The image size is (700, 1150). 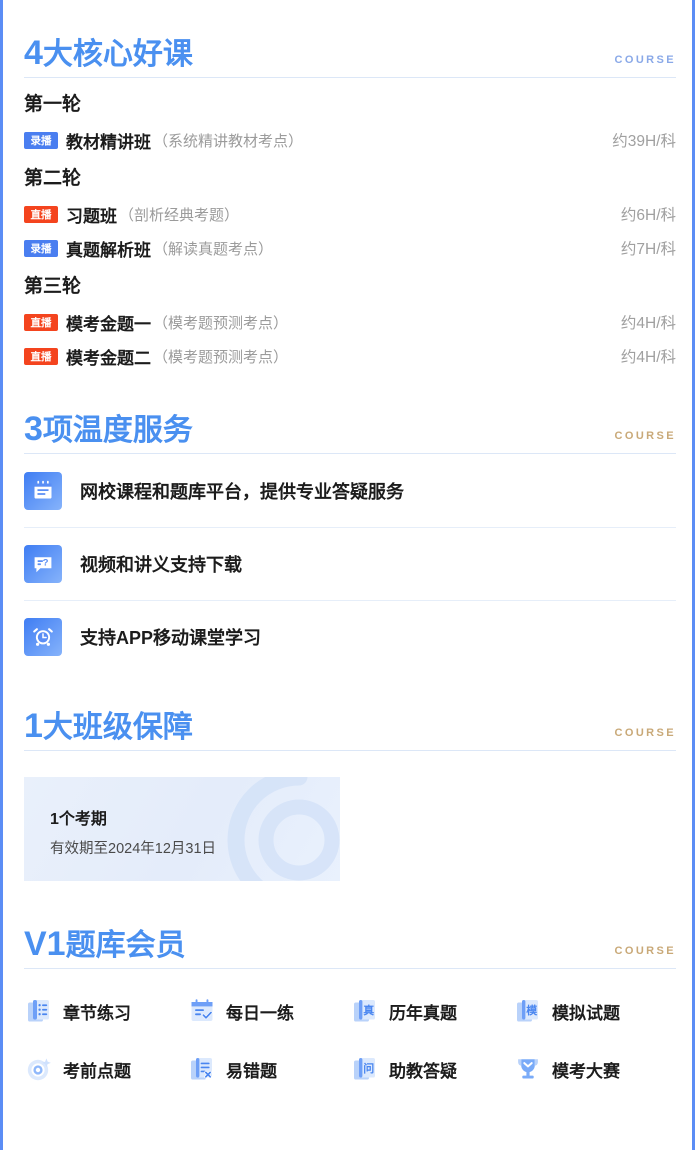 I want to click on section-title-guarantee-lead: 1, so click(x=33, y=726).